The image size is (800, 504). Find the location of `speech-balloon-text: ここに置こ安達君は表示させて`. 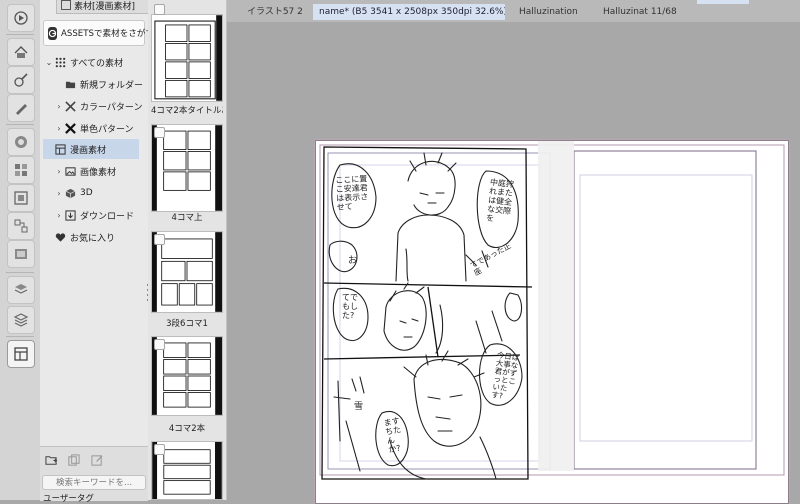

speech-balloon-text: ここに置こ安達君は表示させて is located at coordinates (352, 193).